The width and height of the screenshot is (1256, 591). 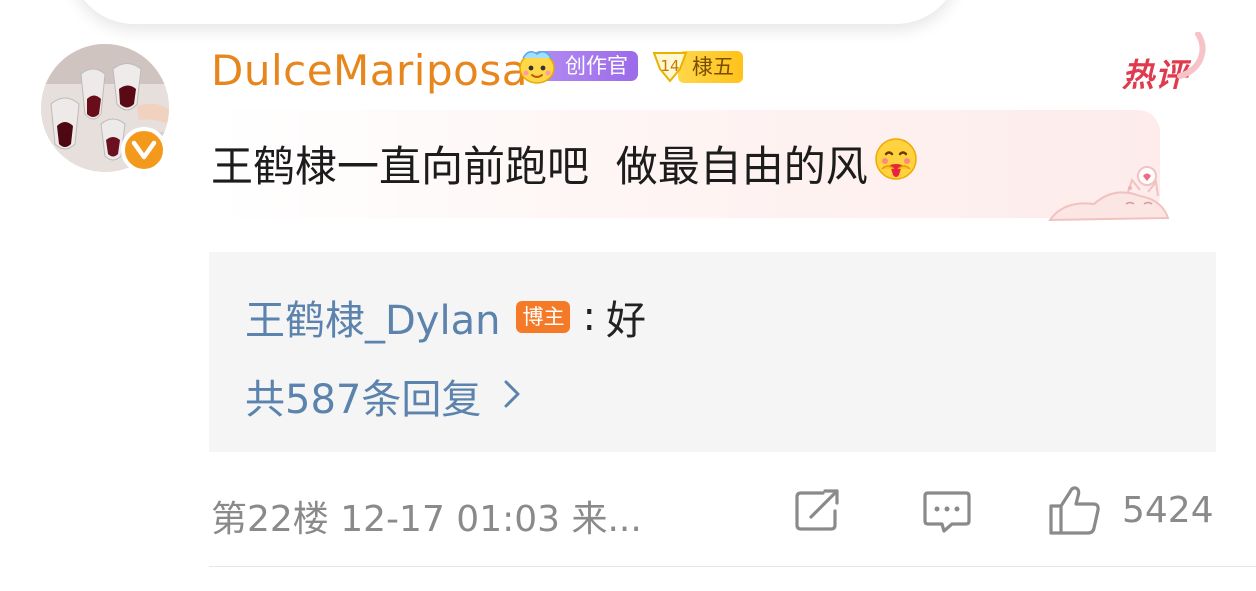 I want to click on creator-badge: 创作官, so click(x=576, y=66).